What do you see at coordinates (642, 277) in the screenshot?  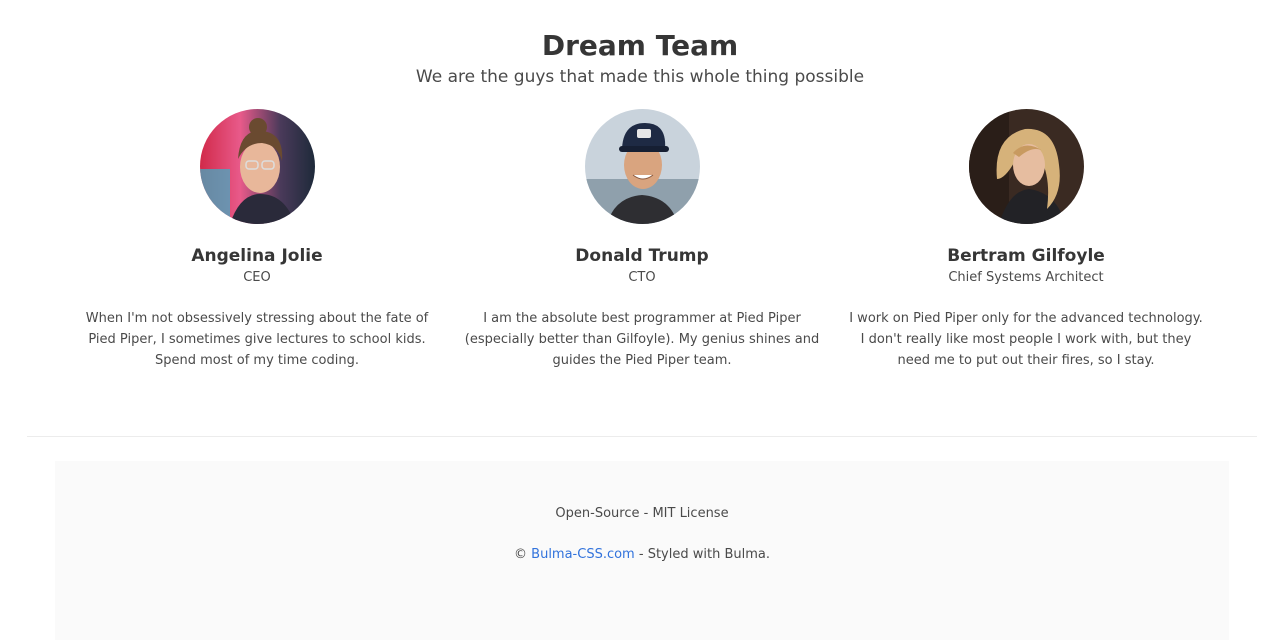 I see `member-role: CTO` at bounding box center [642, 277].